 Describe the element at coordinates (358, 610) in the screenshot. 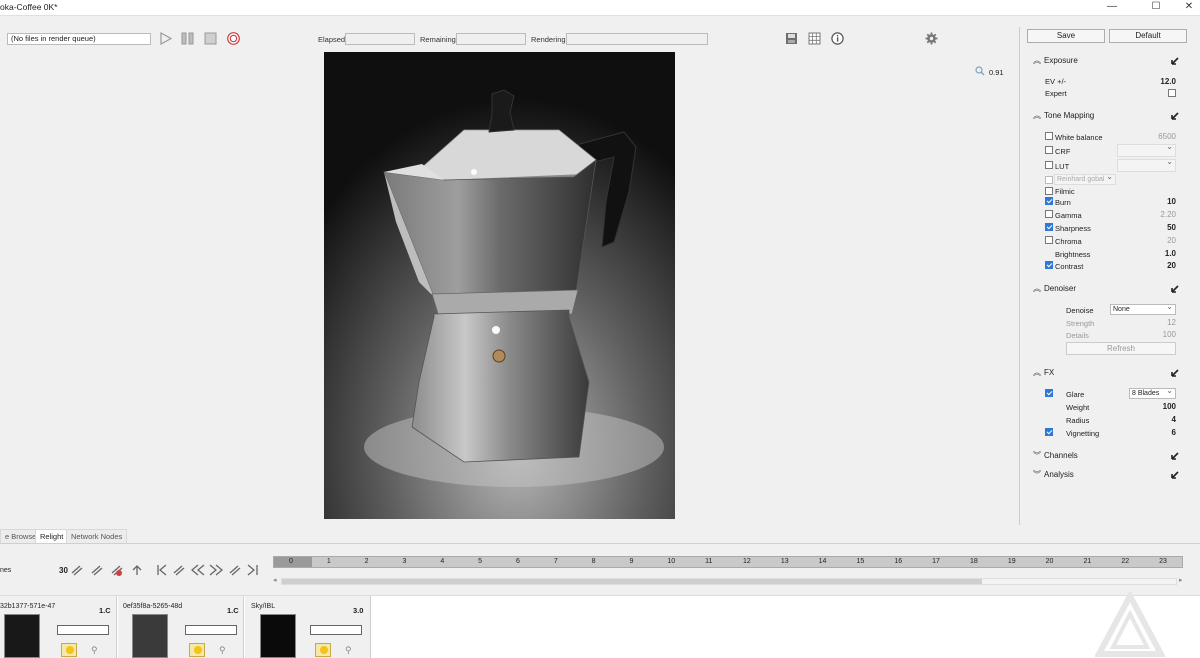

I see `light-intensity: 3.0` at that location.